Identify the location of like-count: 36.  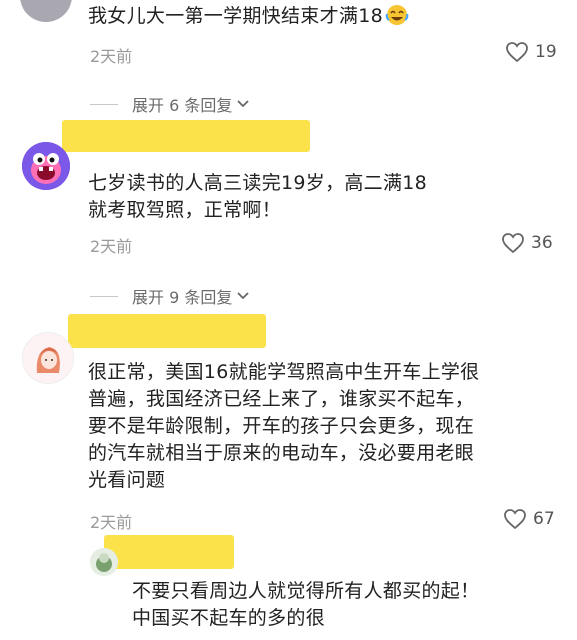
(542, 243).